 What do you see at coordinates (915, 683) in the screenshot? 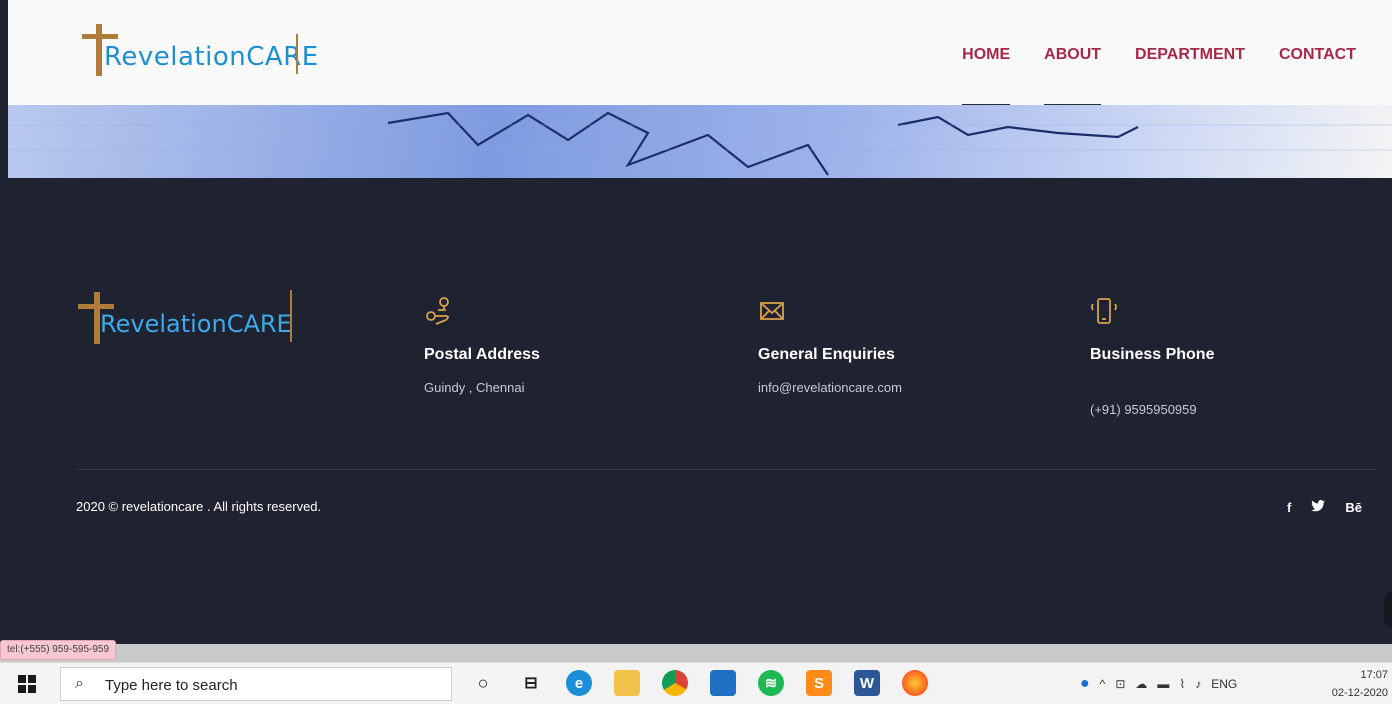
I see `firefox-icon` at bounding box center [915, 683].